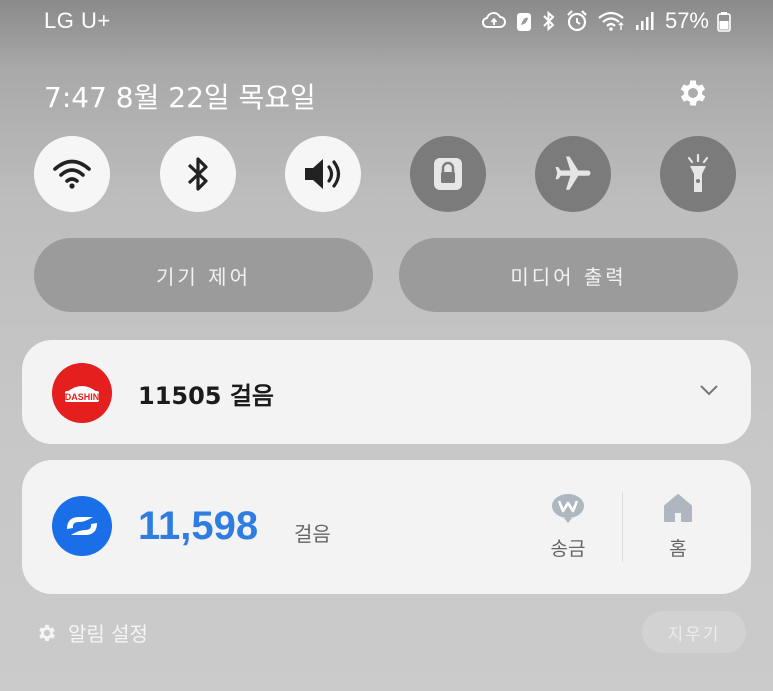 Image resolution: width=773 pixels, height=691 pixels. What do you see at coordinates (577, 21) in the screenshot?
I see `alarm-icon` at bounding box center [577, 21].